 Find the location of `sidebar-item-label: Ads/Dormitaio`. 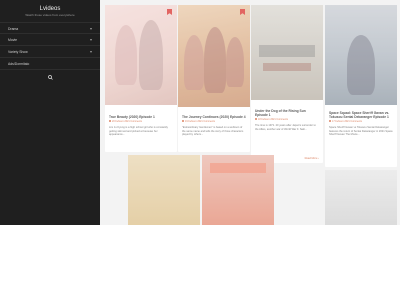

sidebar-item-label: Ads/Dormitaio is located at coordinates (19, 64).